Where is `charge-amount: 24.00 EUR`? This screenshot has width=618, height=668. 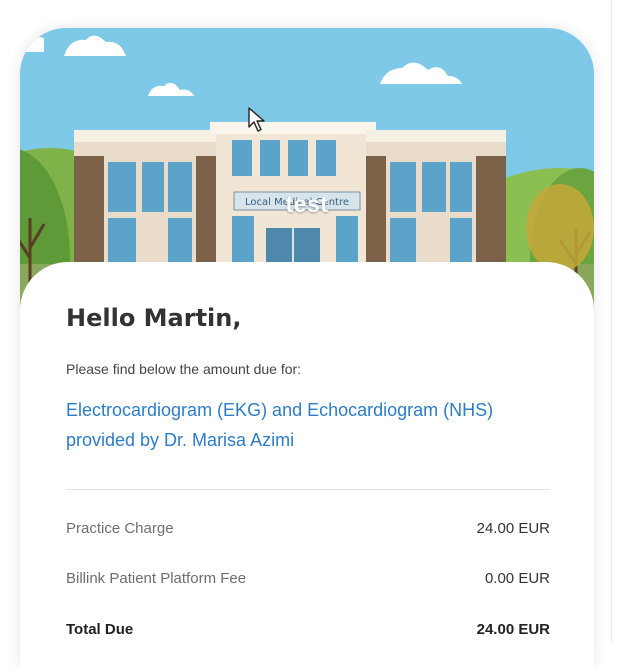
charge-amount: 24.00 EUR is located at coordinates (513, 528).